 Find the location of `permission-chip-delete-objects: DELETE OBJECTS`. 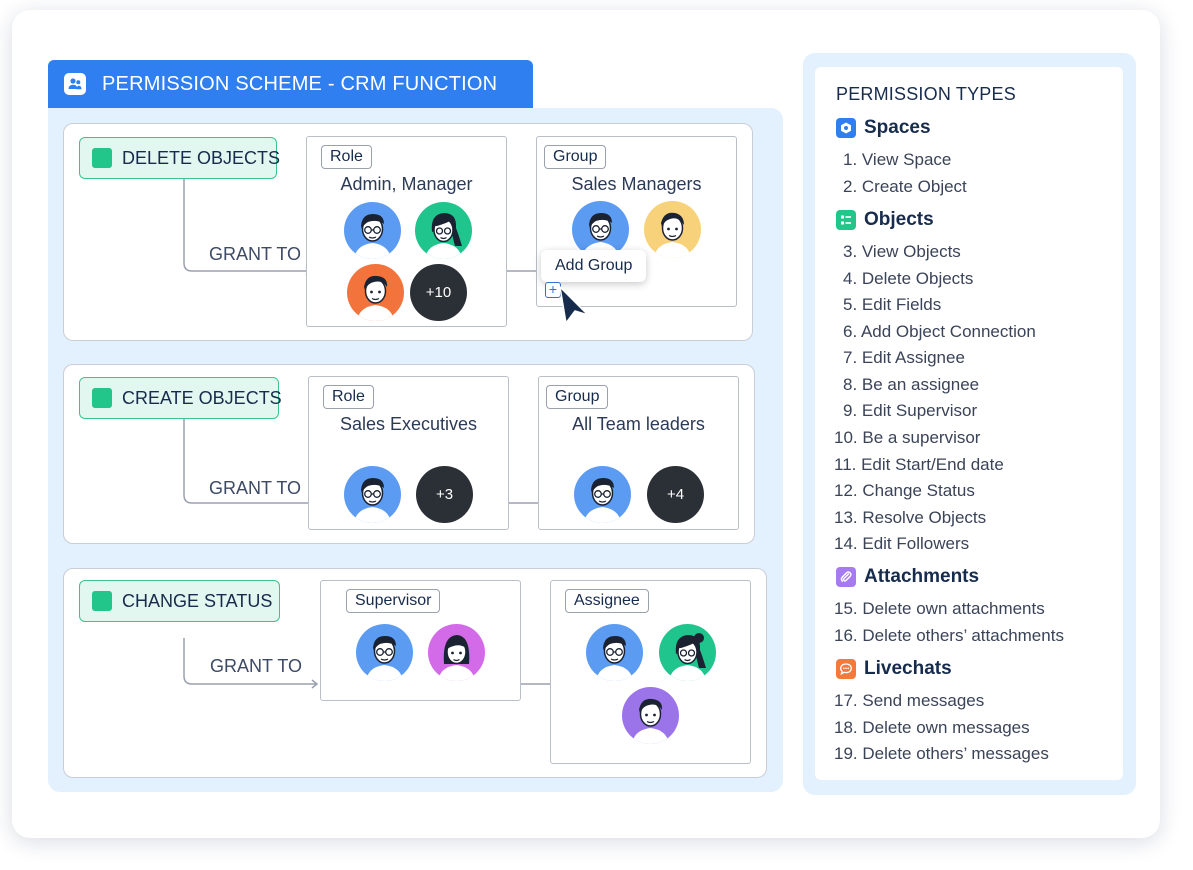

permission-chip-delete-objects: DELETE OBJECTS is located at coordinates (180, 158).